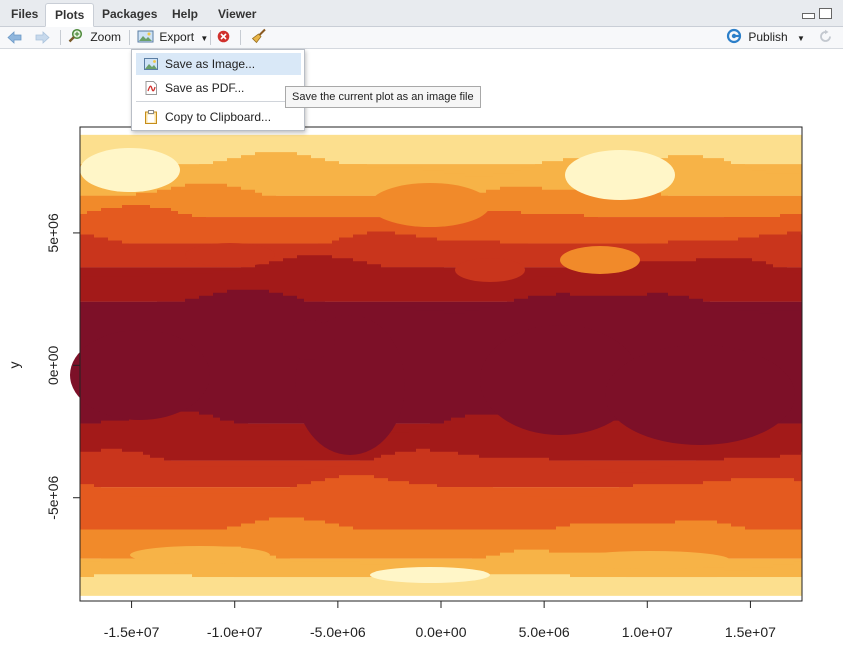 Image resolution: width=843 pixels, height=650 pixels. What do you see at coordinates (421, 38) in the screenshot?
I see `plots-toolbar: Zoom Export ▼ Publish ▼` at bounding box center [421, 38].